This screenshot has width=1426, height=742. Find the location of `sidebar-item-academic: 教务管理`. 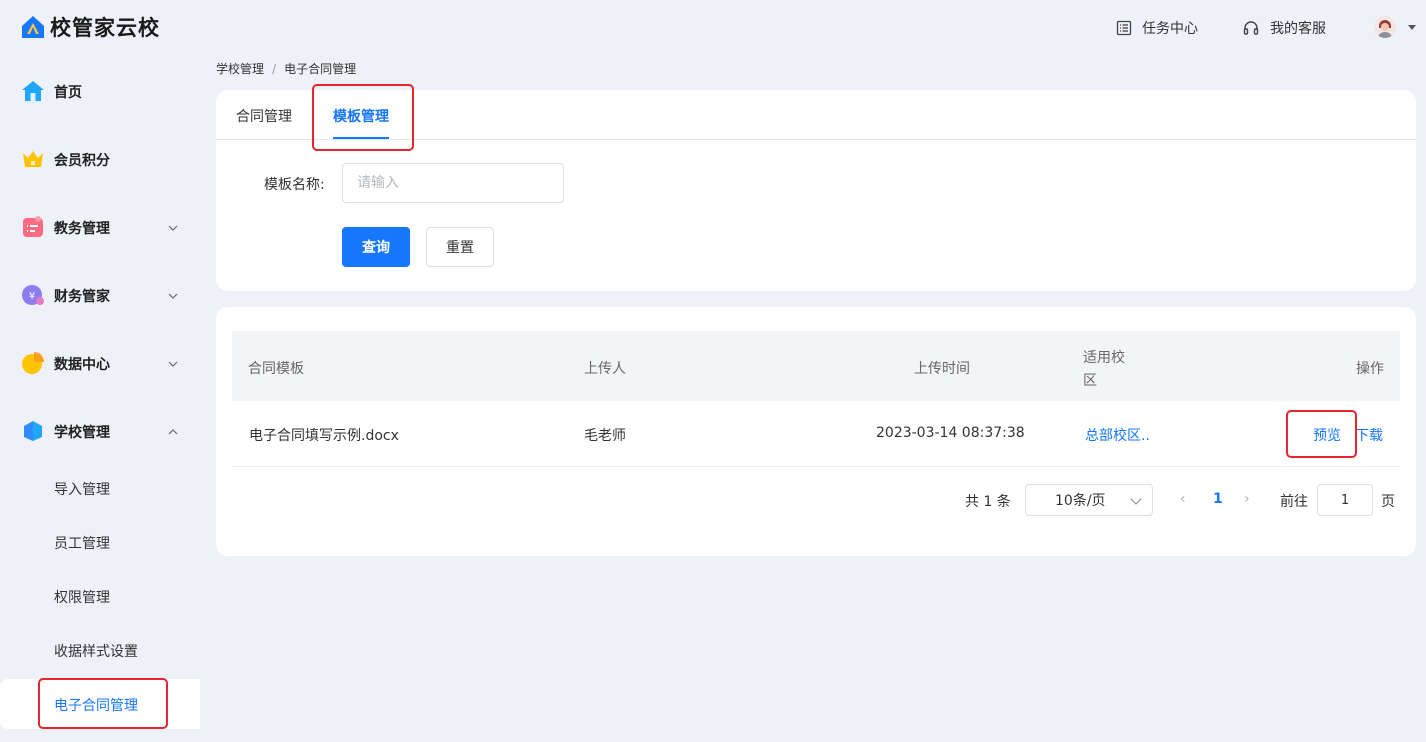

sidebar-item-academic: 教务管理 is located at coordinates (100, 227).